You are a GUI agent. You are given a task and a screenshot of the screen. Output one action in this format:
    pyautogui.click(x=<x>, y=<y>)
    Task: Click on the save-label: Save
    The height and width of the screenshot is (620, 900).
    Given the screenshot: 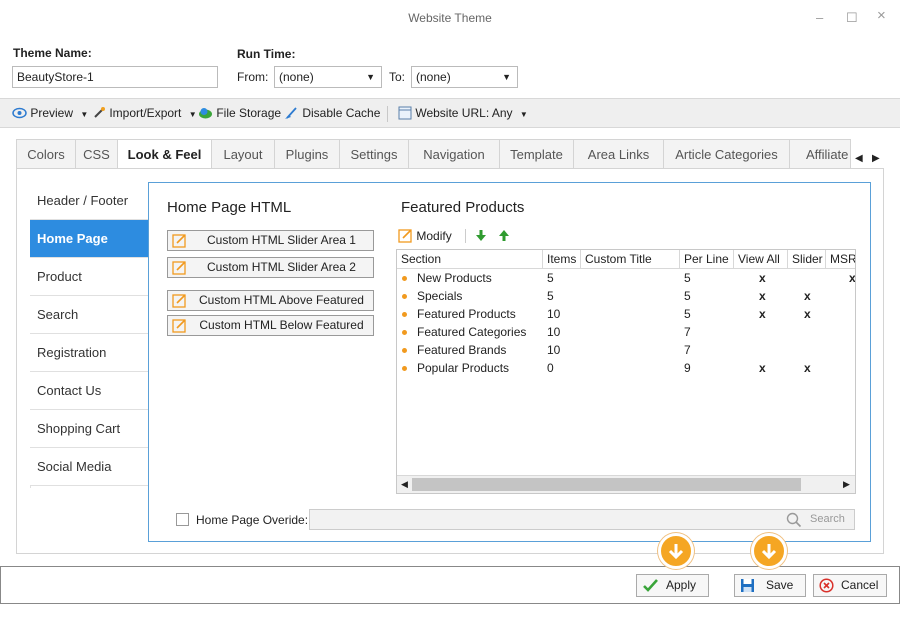 What is the action you would take?
    pyautogui.click(x=780, y=585)
    